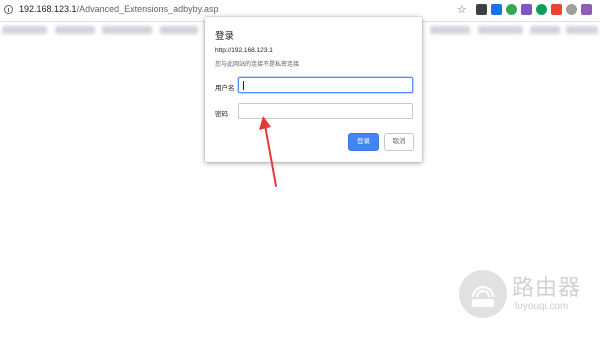 This screenshot has width=600, height=340. What do you see at coordinates (399, 142) in the screenshot?
I see `cancel-button: 取消` at bounding box center [399, 142].